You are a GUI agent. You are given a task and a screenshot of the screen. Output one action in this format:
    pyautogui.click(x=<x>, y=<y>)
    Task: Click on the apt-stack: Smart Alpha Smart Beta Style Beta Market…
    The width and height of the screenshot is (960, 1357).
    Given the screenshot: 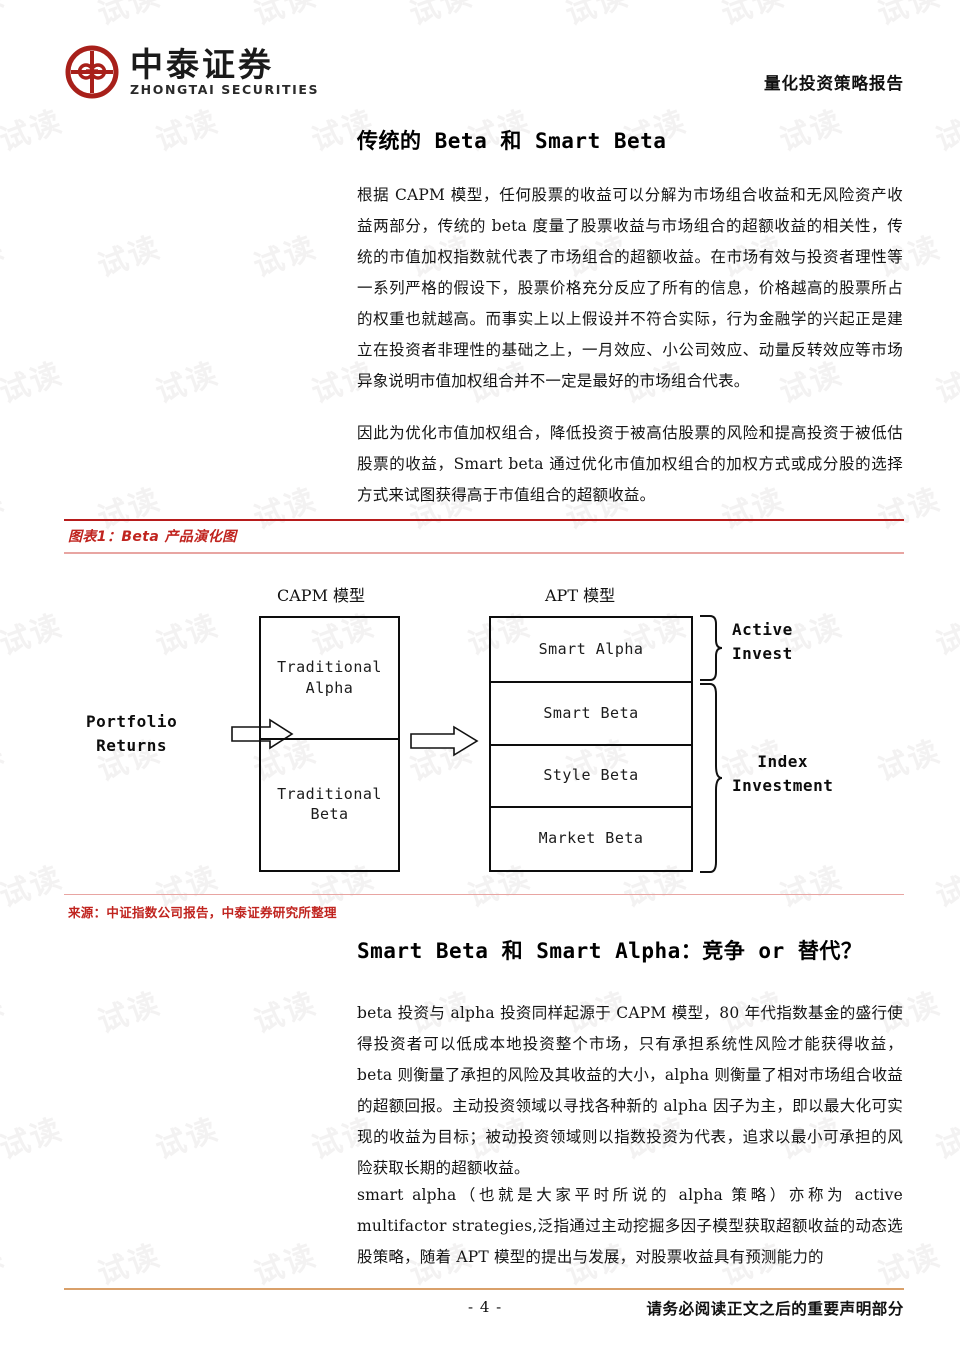 What is the action you would take?
    pyautogui.click(x=591, y=743)
    